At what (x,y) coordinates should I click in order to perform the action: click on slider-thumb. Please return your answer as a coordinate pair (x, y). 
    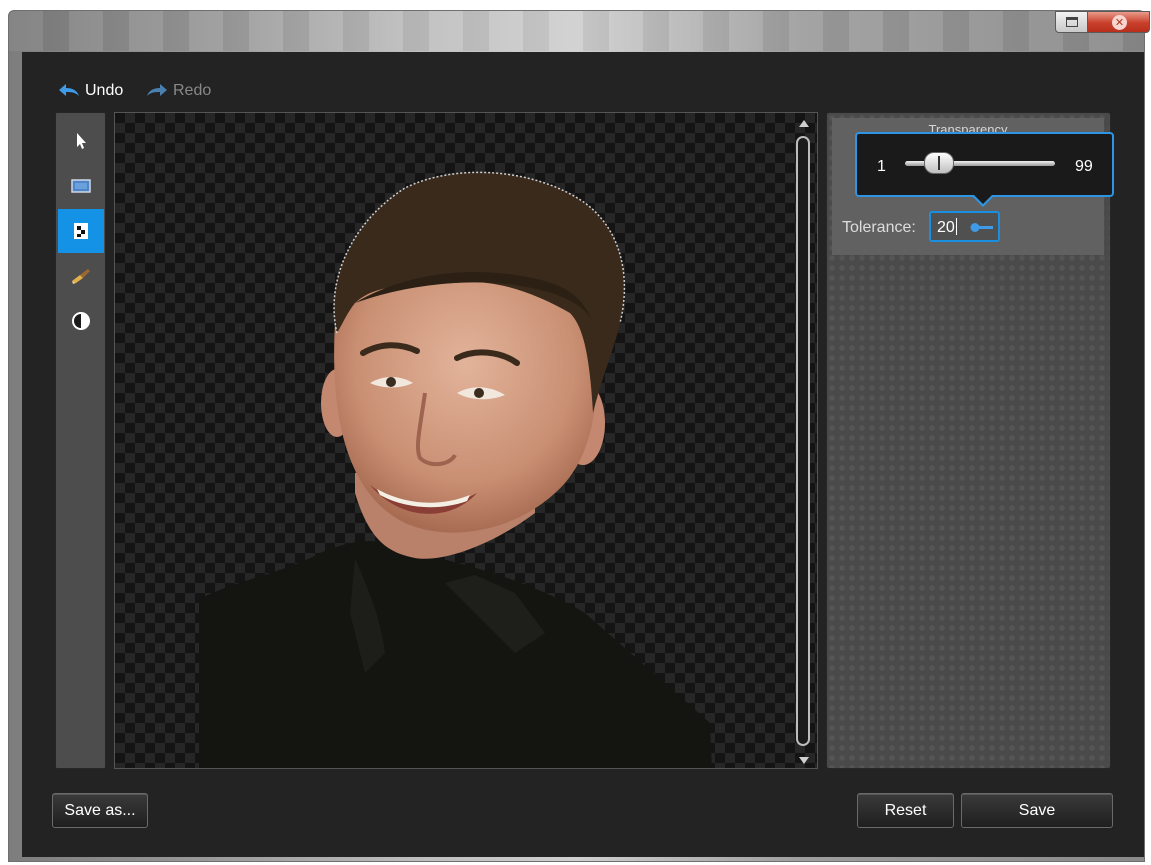
    Looking at the image, I should click on (939, 163).